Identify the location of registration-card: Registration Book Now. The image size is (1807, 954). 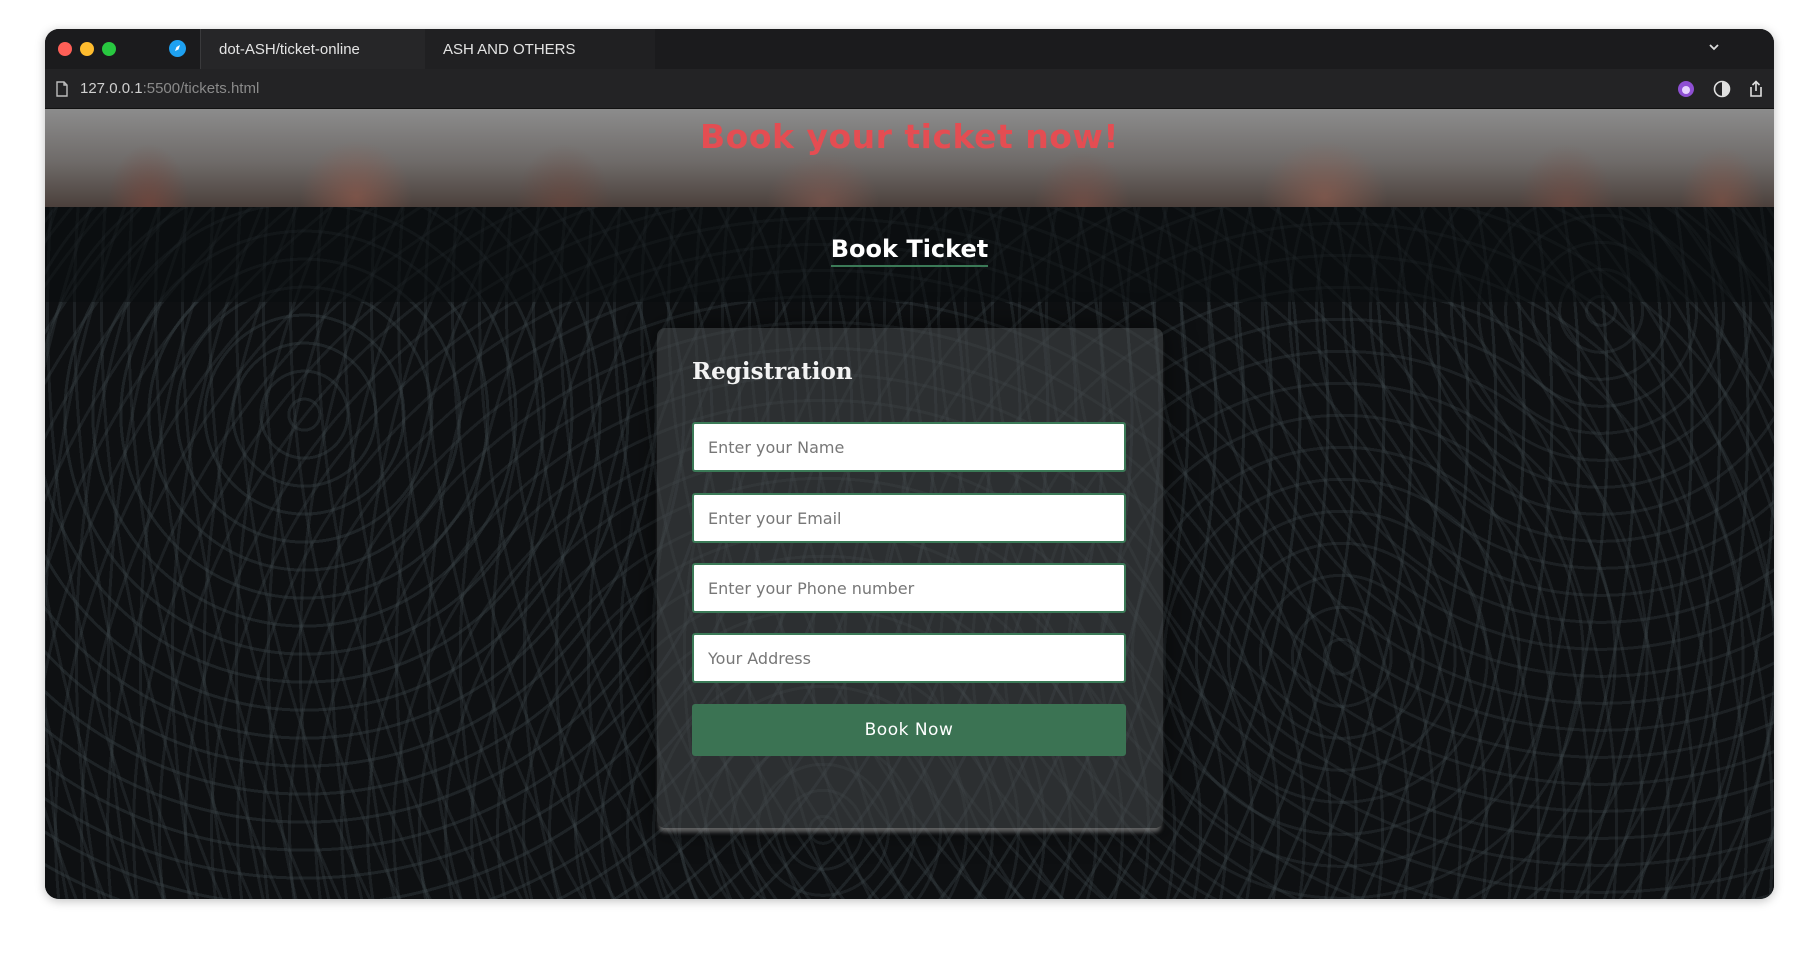
(910, 578).